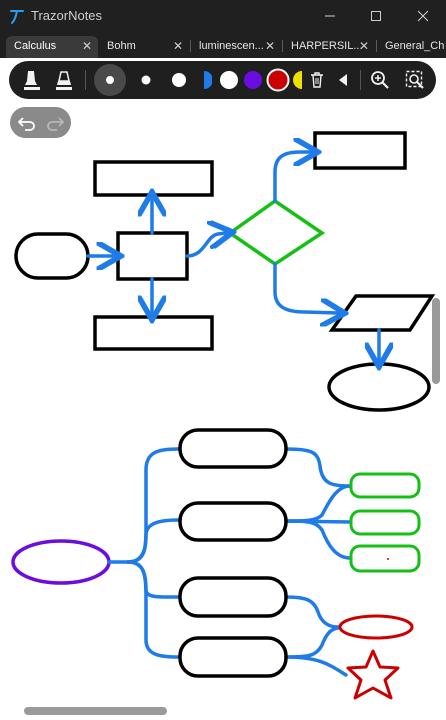 The height and width of the screenshot is (720, 446). I want to click on close-window-button, so click(423, 16).